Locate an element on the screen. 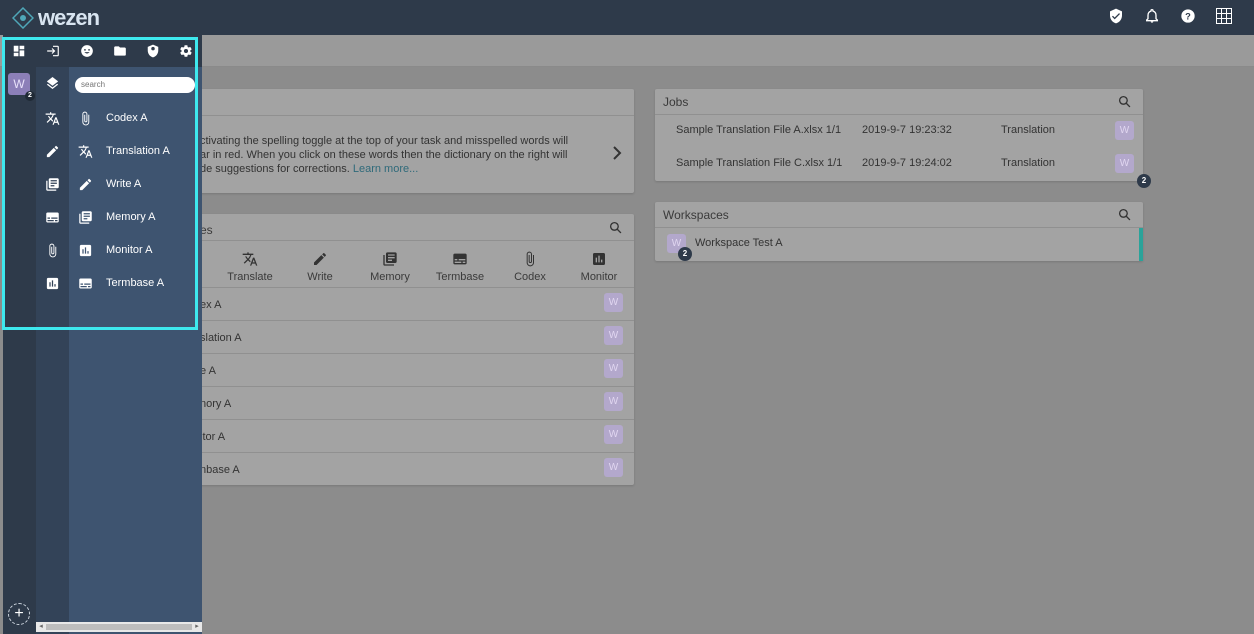 The image size is (1254, 634). shield-check-icon is located at coordinates (1117, 17).